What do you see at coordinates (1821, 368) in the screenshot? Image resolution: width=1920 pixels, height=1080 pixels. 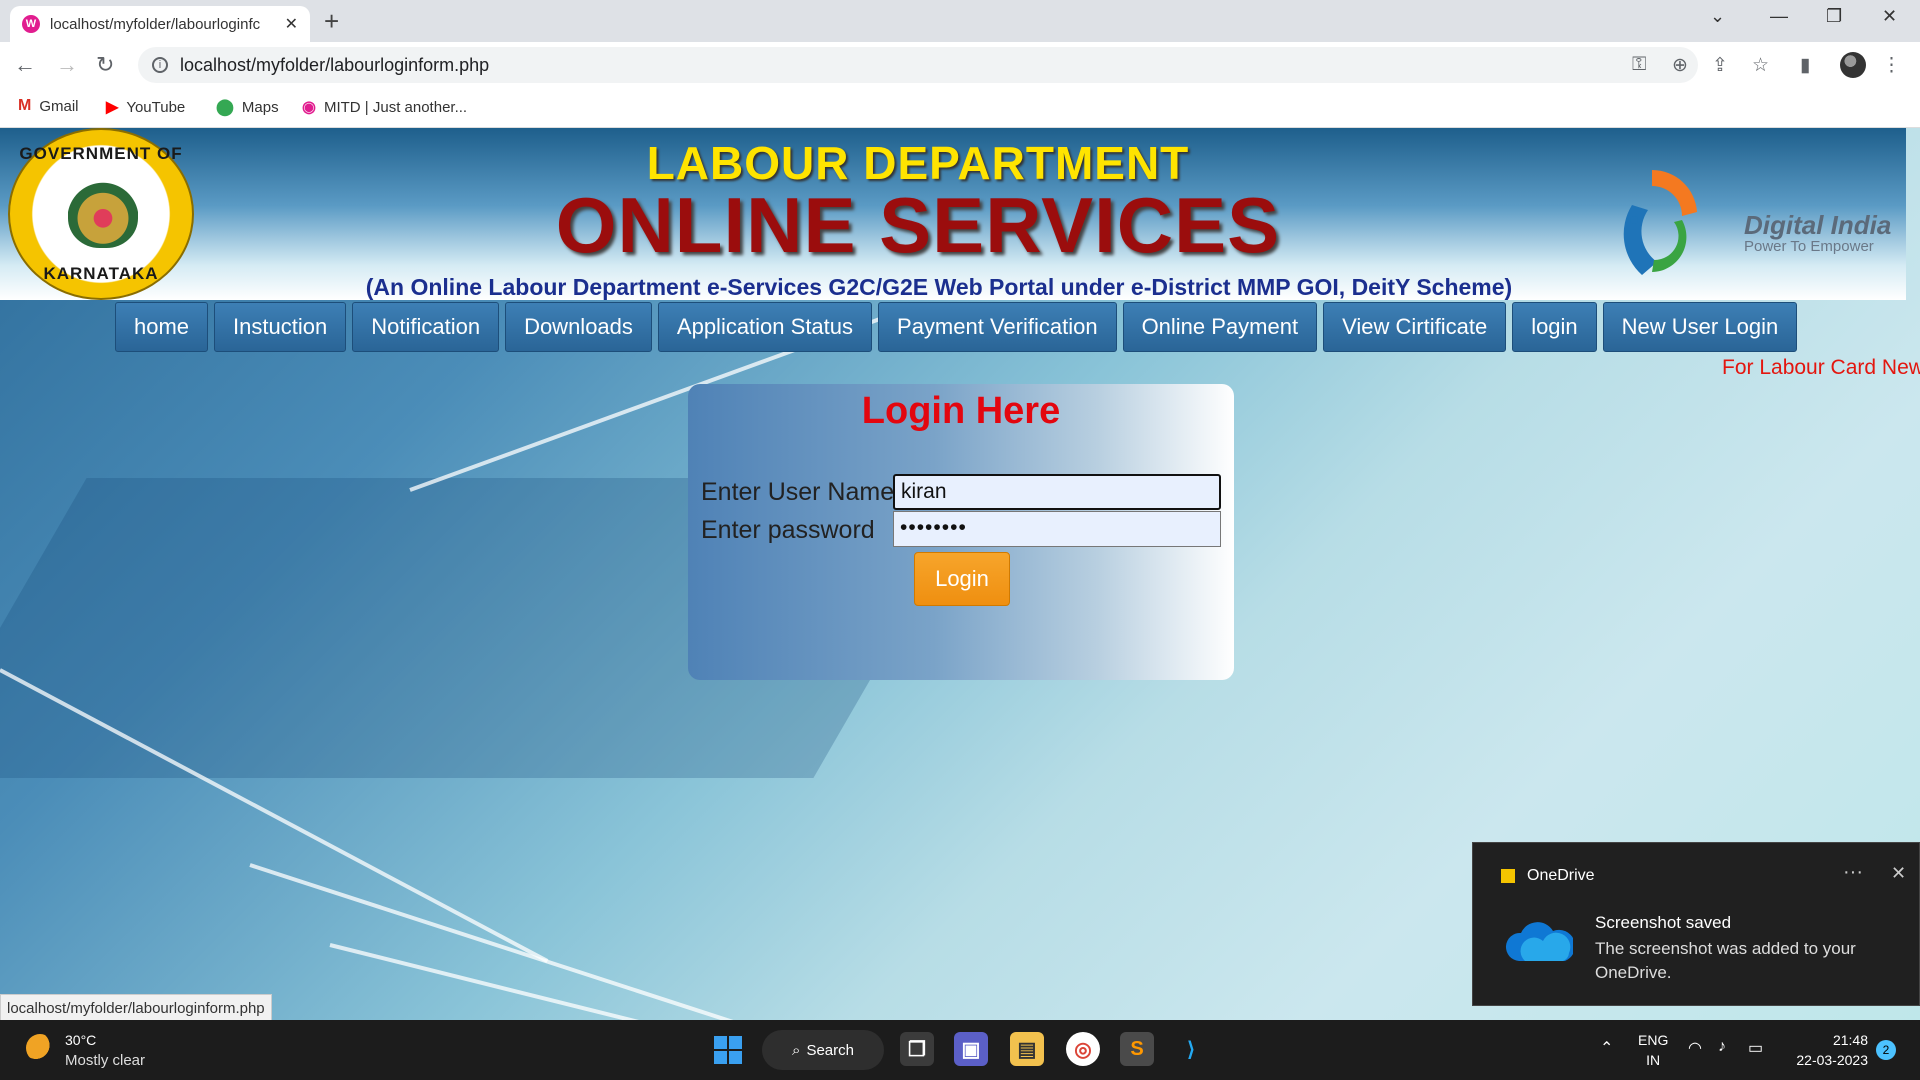 I see `scrolling-notice: For Labour Card New` at bounding box center [1821, 368].